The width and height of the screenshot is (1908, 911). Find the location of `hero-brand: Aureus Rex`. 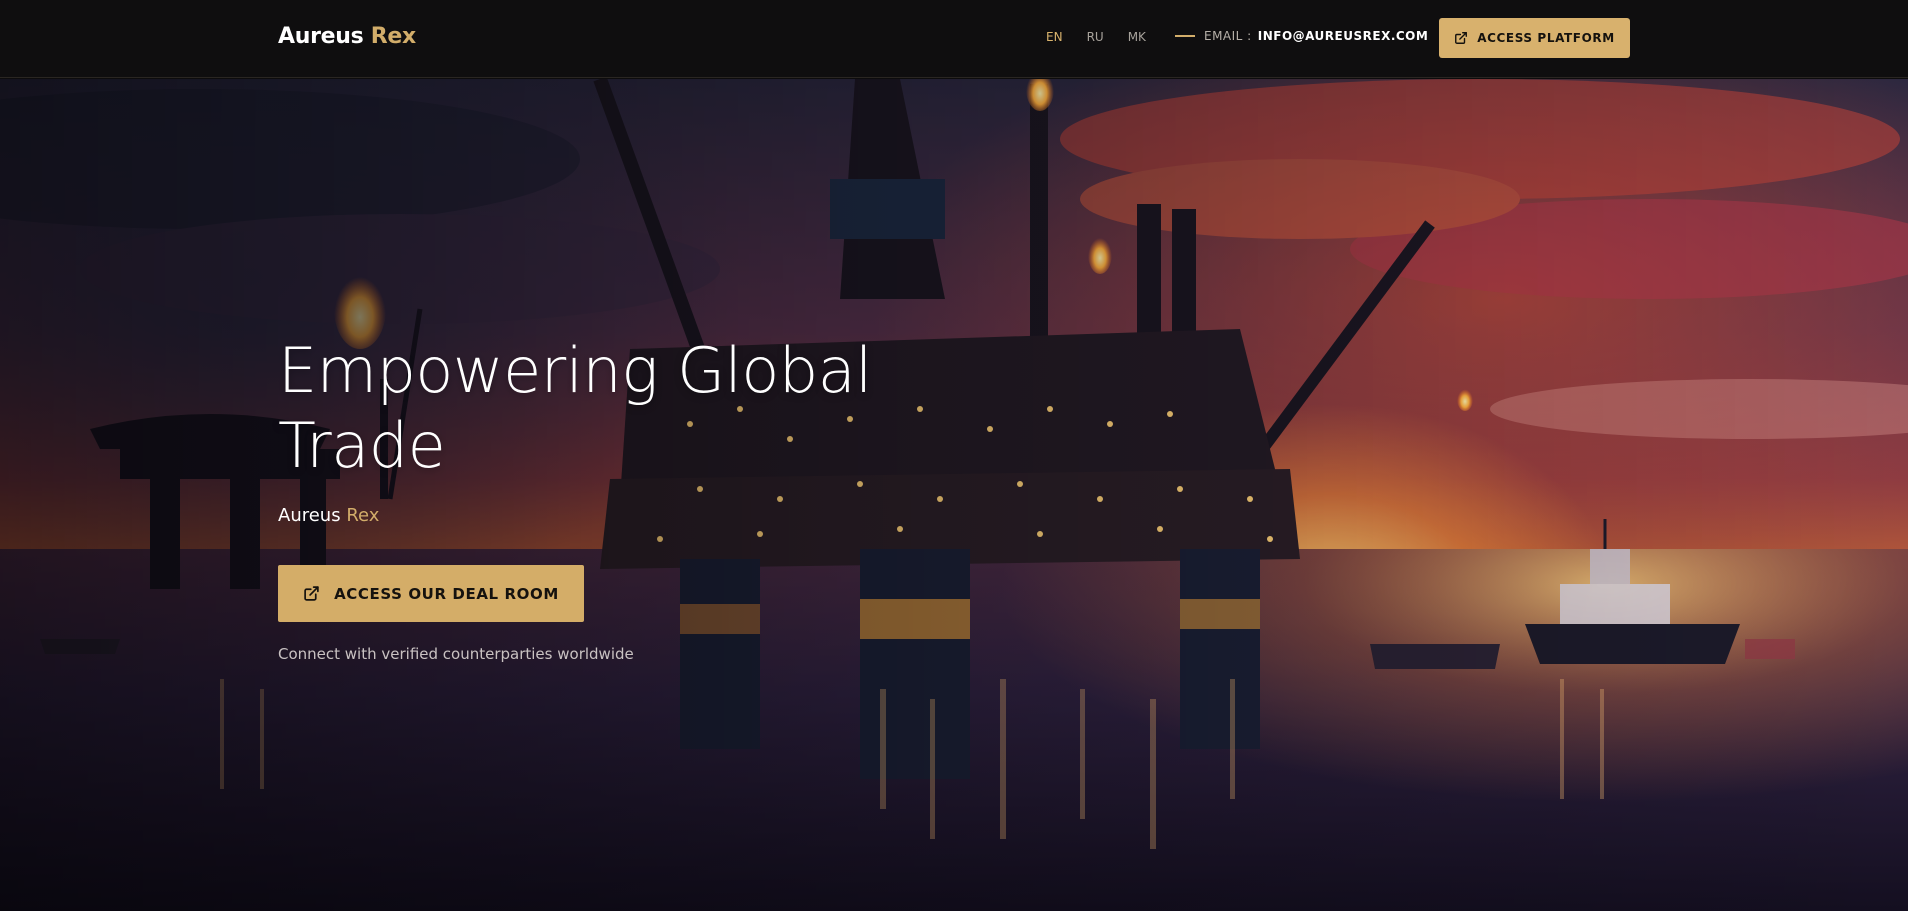

hero-brand: Aureus Rex is located at coordinates (328, 515).